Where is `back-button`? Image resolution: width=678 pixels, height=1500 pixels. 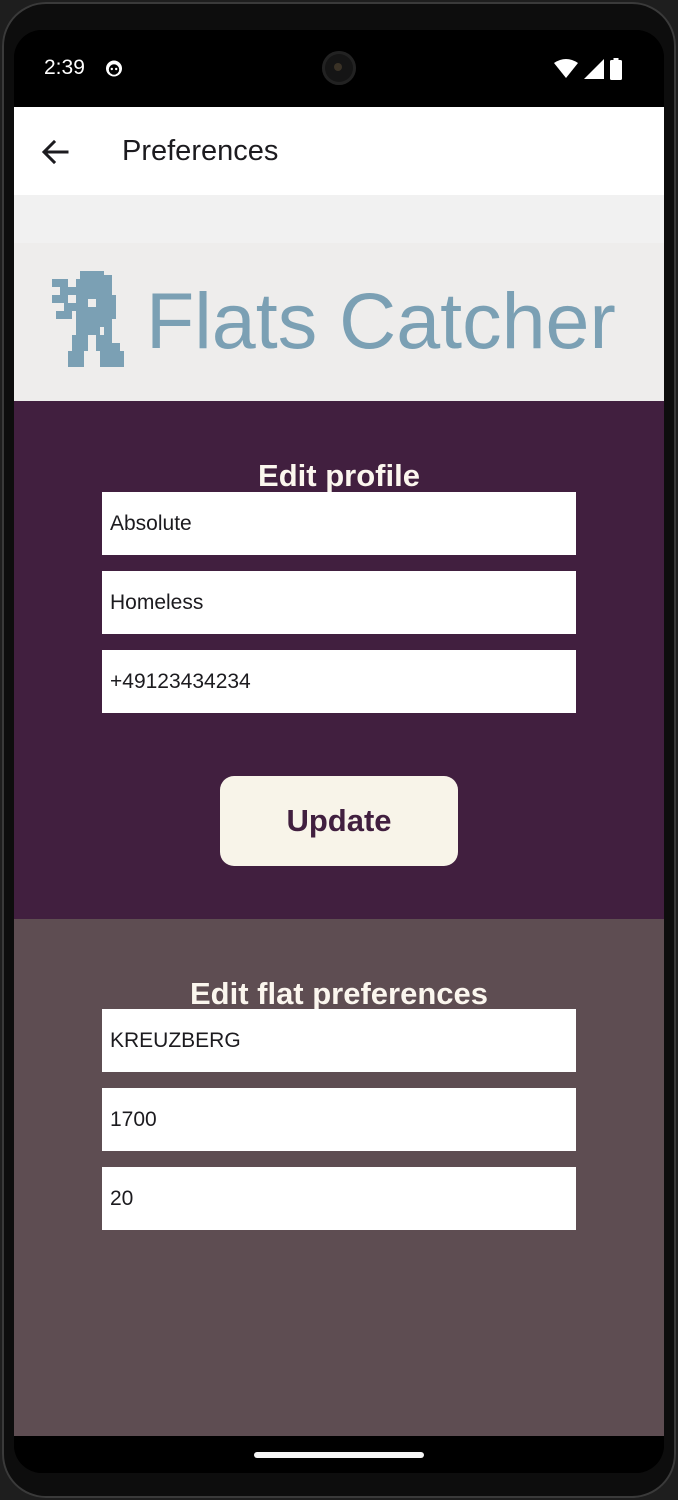 back-button is located at coordinates (55, 152).